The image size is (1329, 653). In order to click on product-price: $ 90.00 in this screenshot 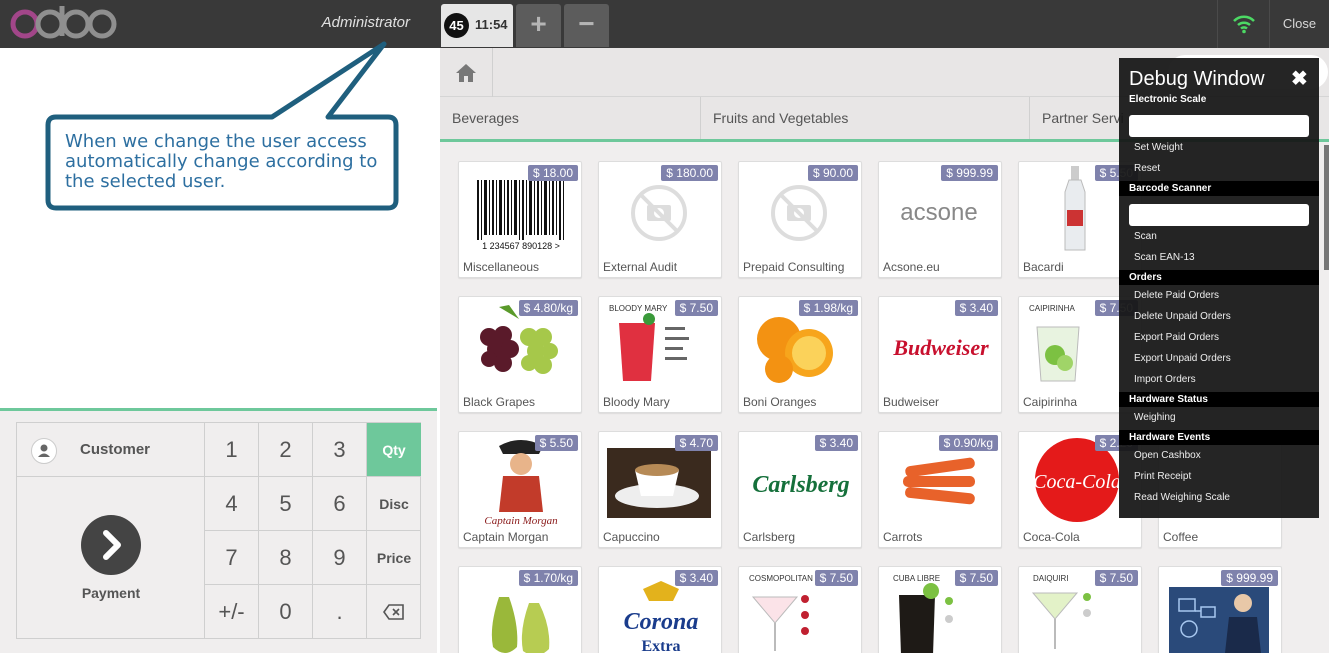, I will do `click(832, 173)`.